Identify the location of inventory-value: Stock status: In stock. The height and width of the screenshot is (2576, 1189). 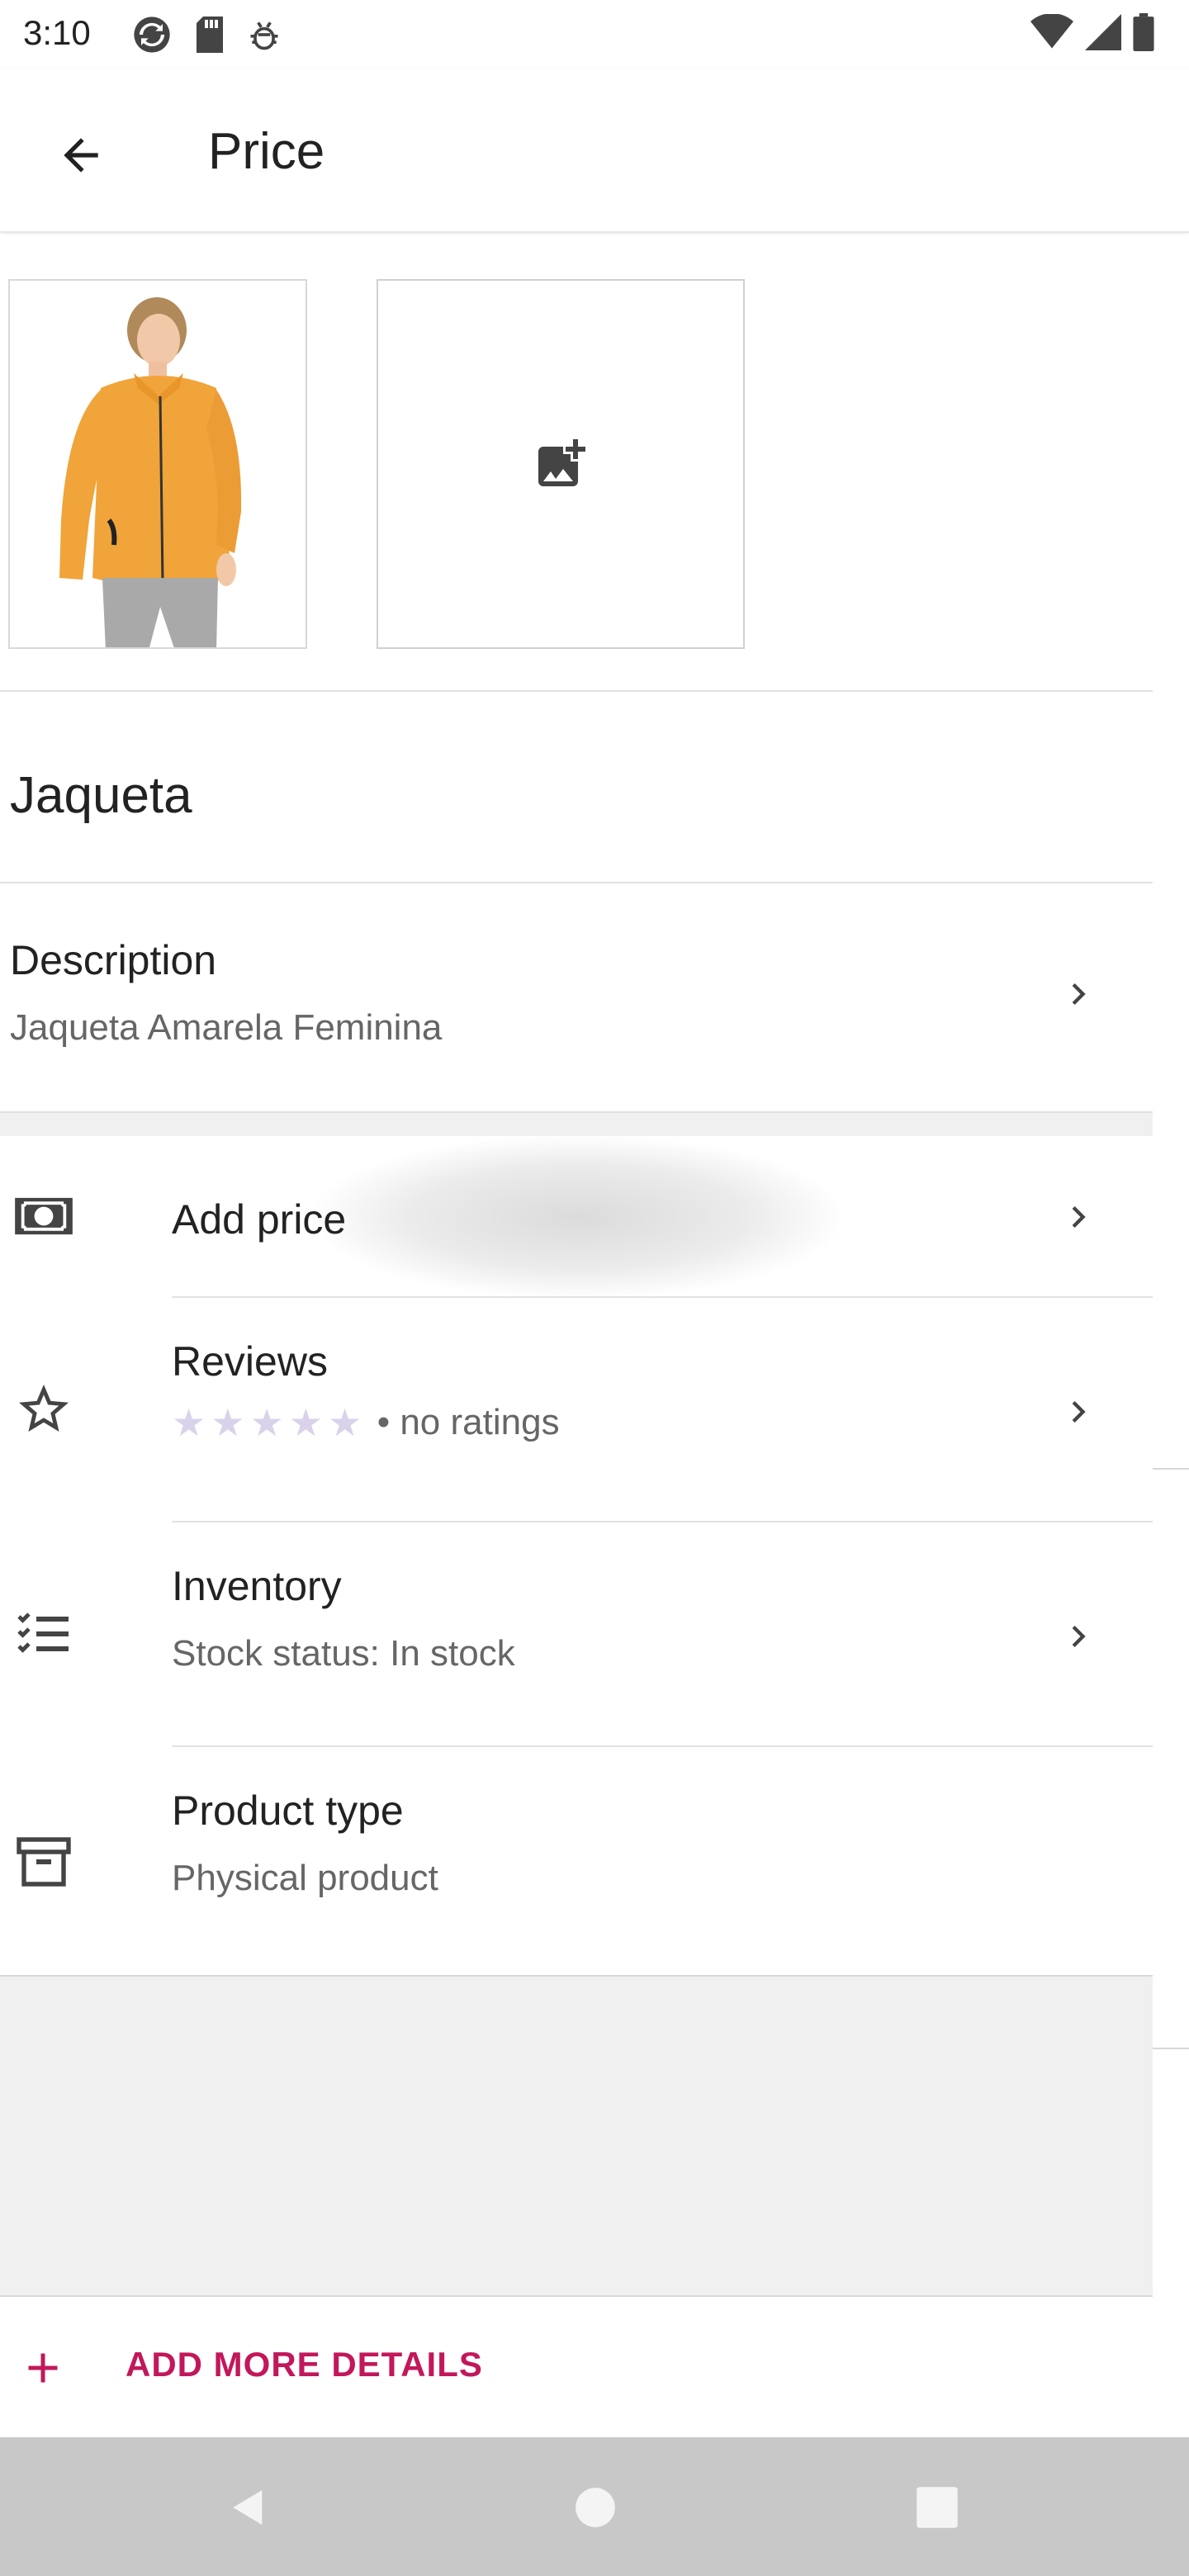
(343, 1653).